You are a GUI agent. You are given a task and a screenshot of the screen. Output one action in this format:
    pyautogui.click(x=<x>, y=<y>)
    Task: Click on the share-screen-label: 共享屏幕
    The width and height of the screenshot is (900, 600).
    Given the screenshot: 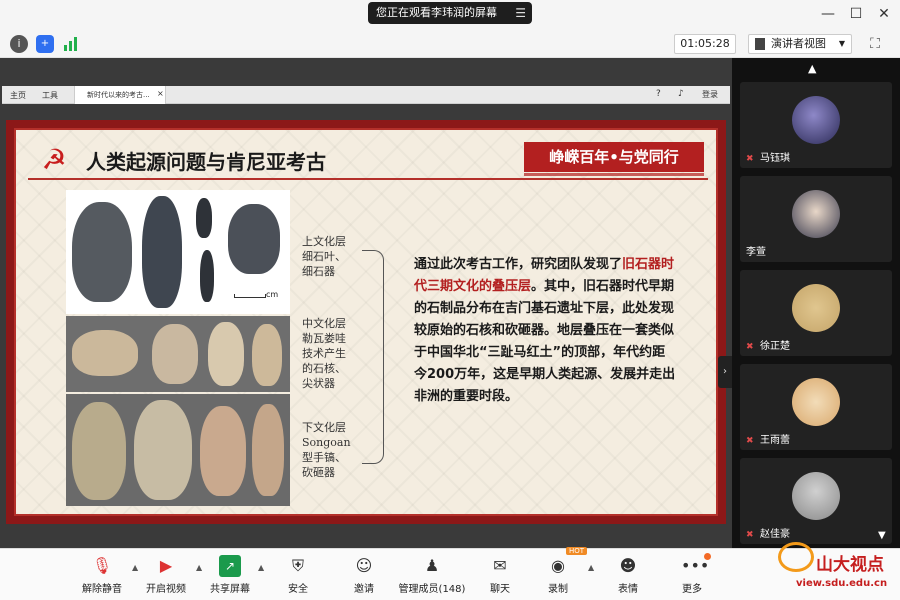 What is the action you would take?
    pyautogui.click(x=230, y=589)
    